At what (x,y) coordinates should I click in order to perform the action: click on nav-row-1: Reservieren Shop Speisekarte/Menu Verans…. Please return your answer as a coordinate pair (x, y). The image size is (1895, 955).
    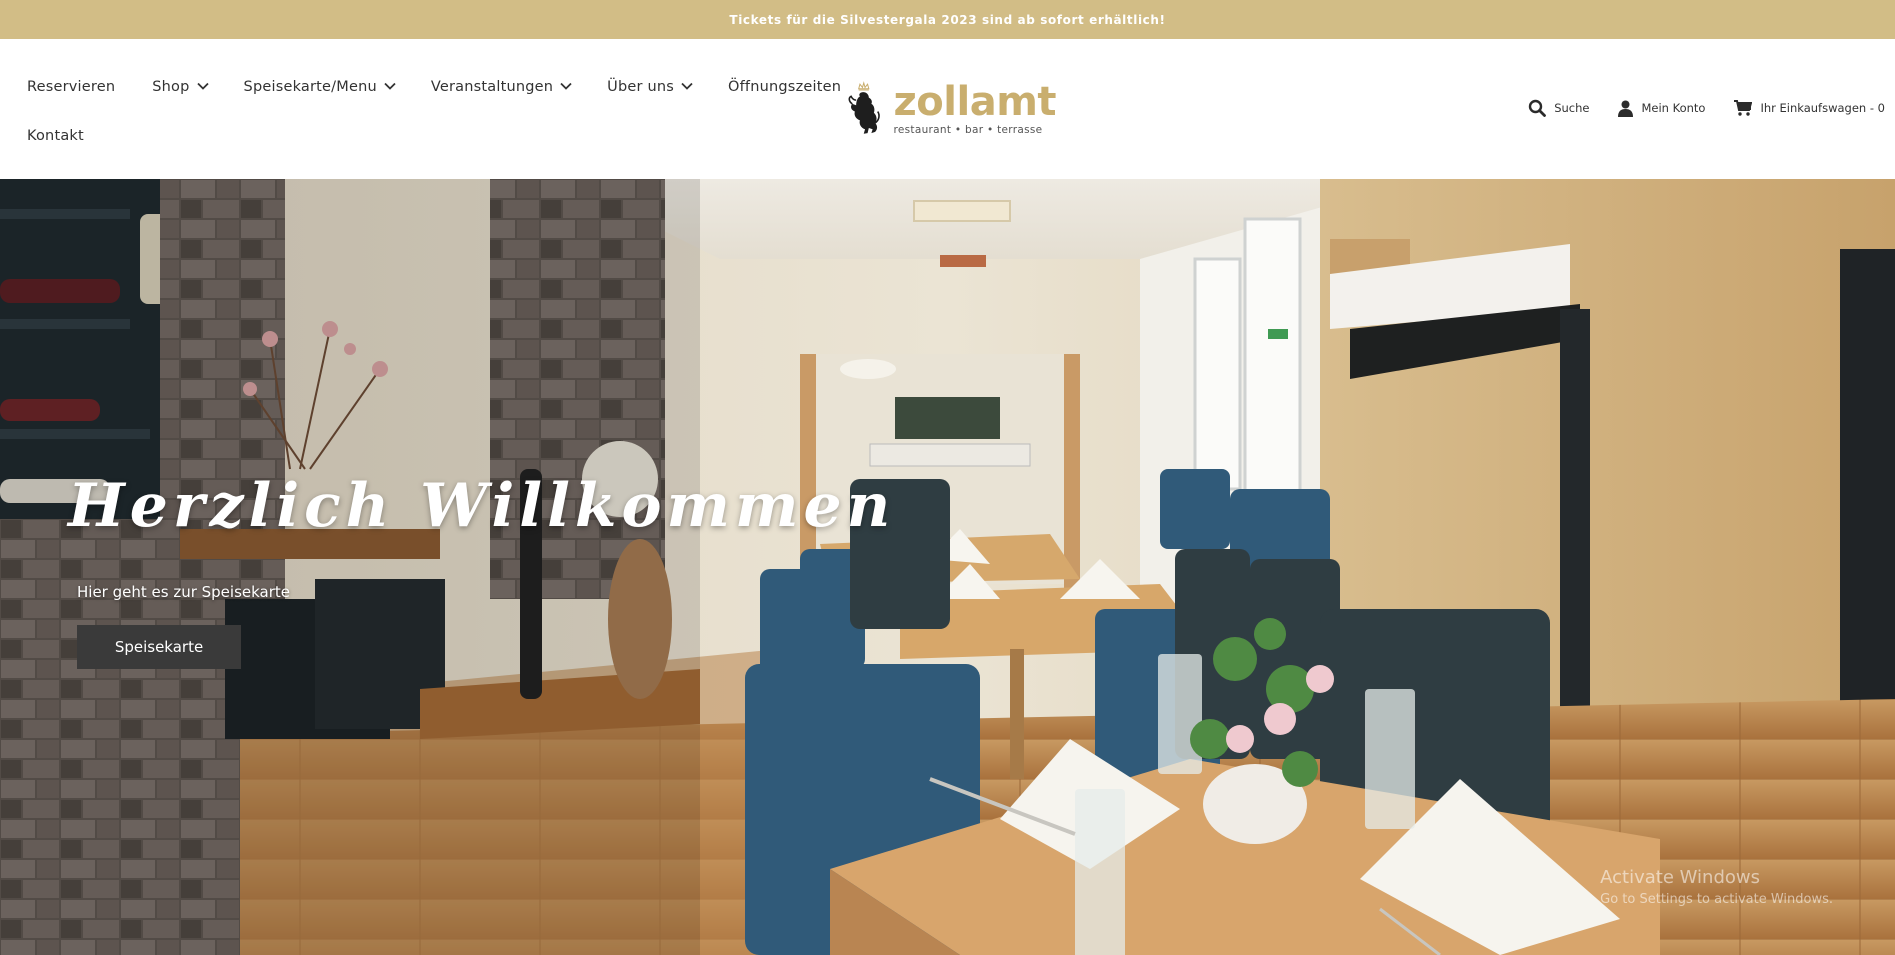
    Looking at the image, I should click on (434, 87).